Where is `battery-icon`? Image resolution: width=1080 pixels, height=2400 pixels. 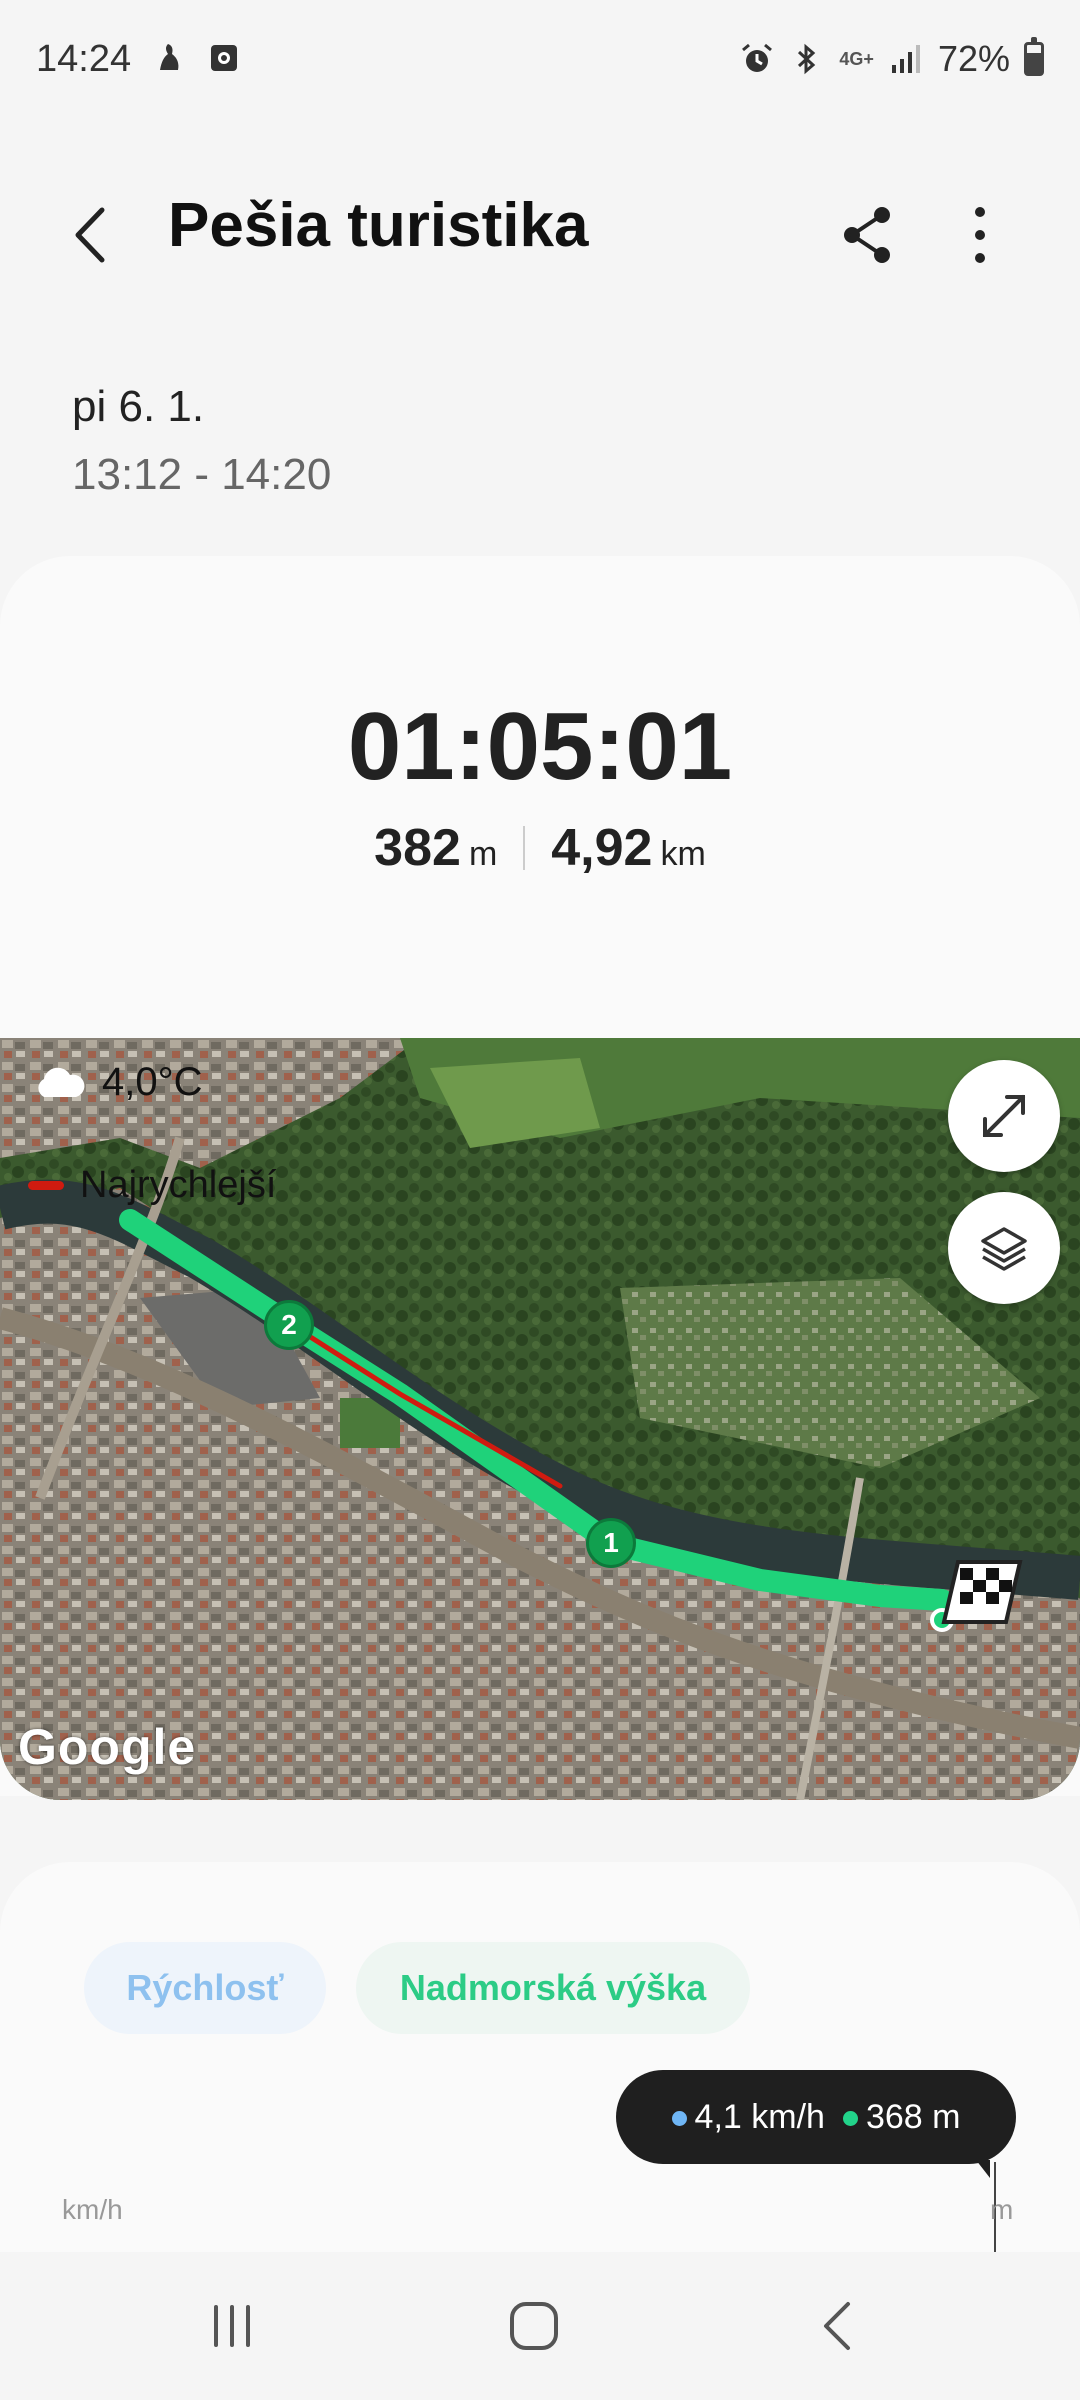 battery-icon is located at coordinates (1034, 56).